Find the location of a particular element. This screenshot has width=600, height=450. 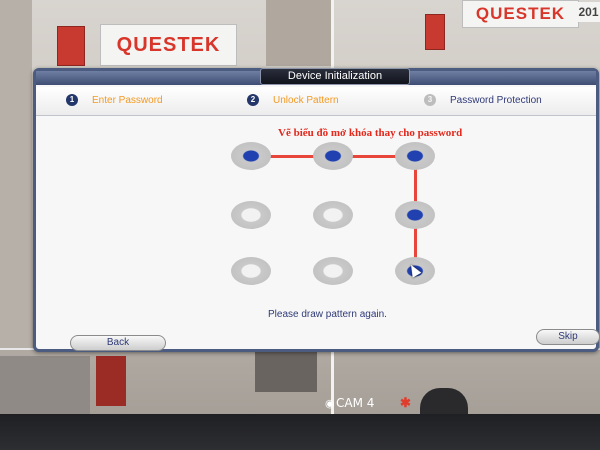

skip-button: Skip is located at coordinates (568, 337).